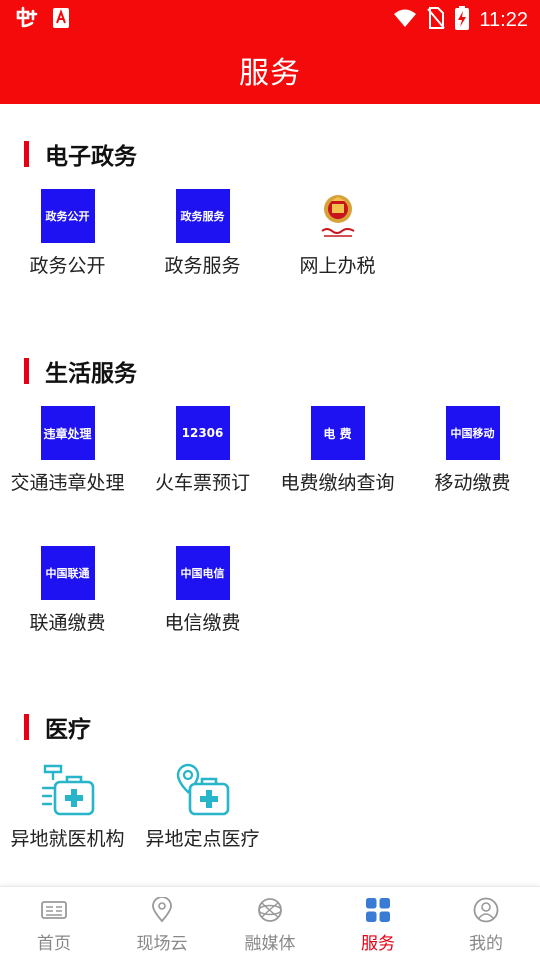  I want to click on section-header: 电子政务, so click(80, 155).